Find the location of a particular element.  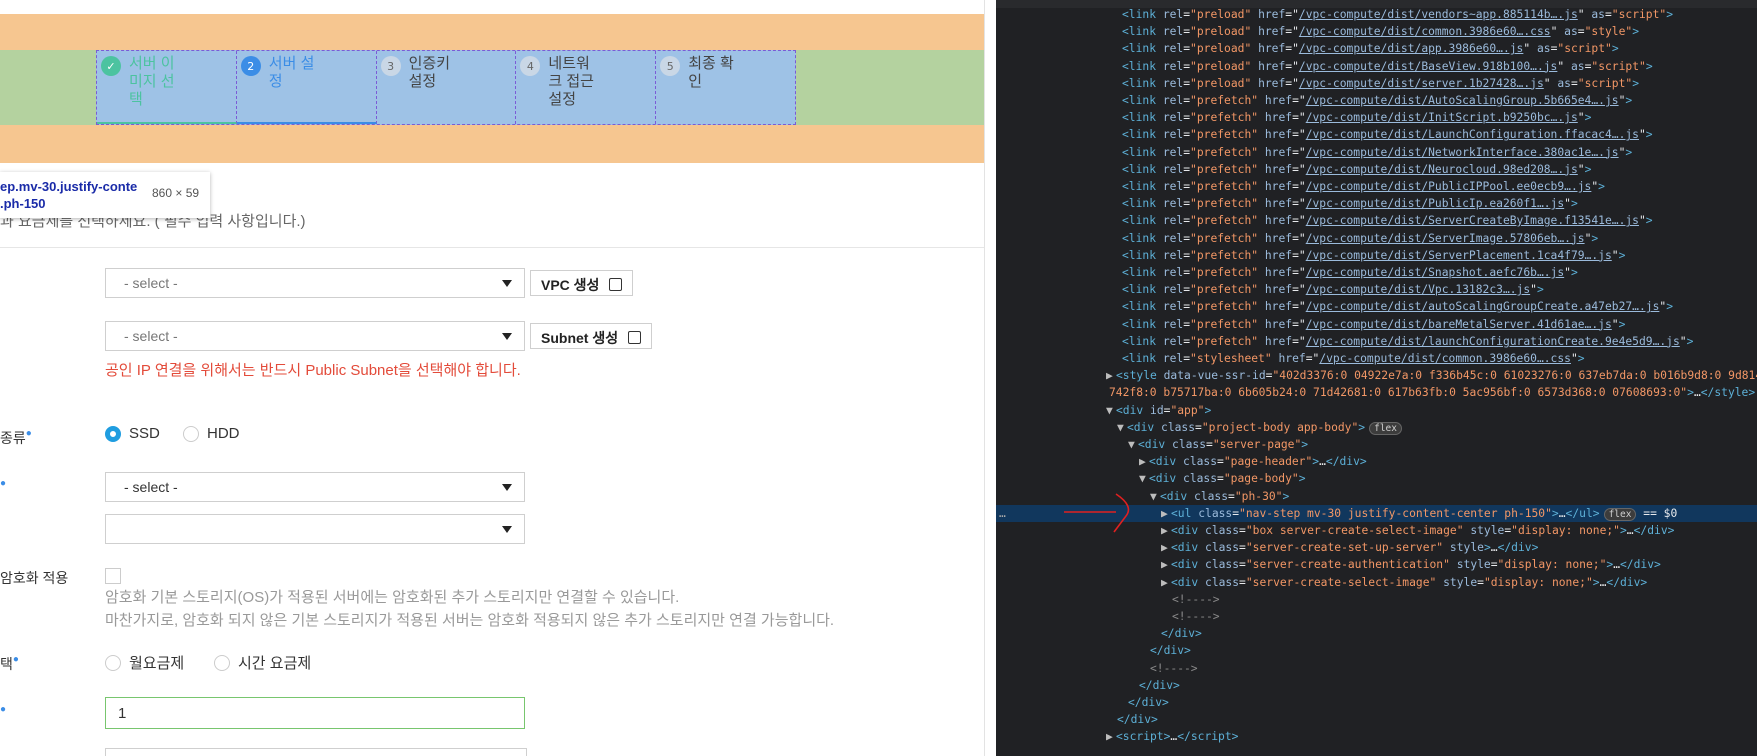

check-icon: ✓ is located at coordinates (111, 66).